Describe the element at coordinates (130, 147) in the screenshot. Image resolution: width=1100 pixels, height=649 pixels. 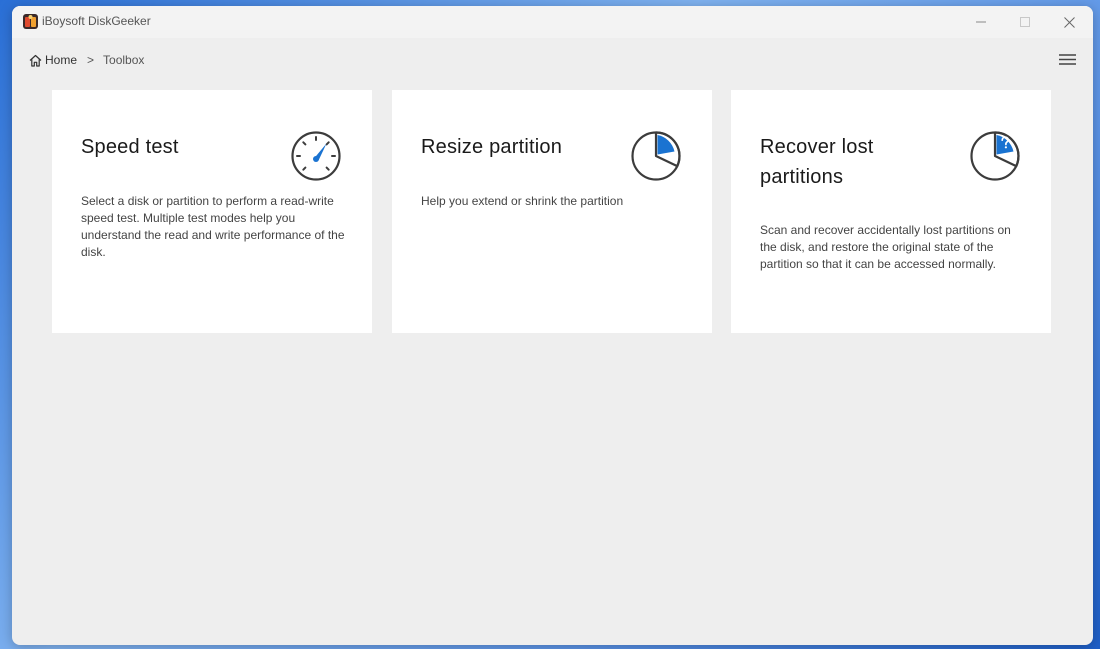
I see `card-title: Speed test` at that location.